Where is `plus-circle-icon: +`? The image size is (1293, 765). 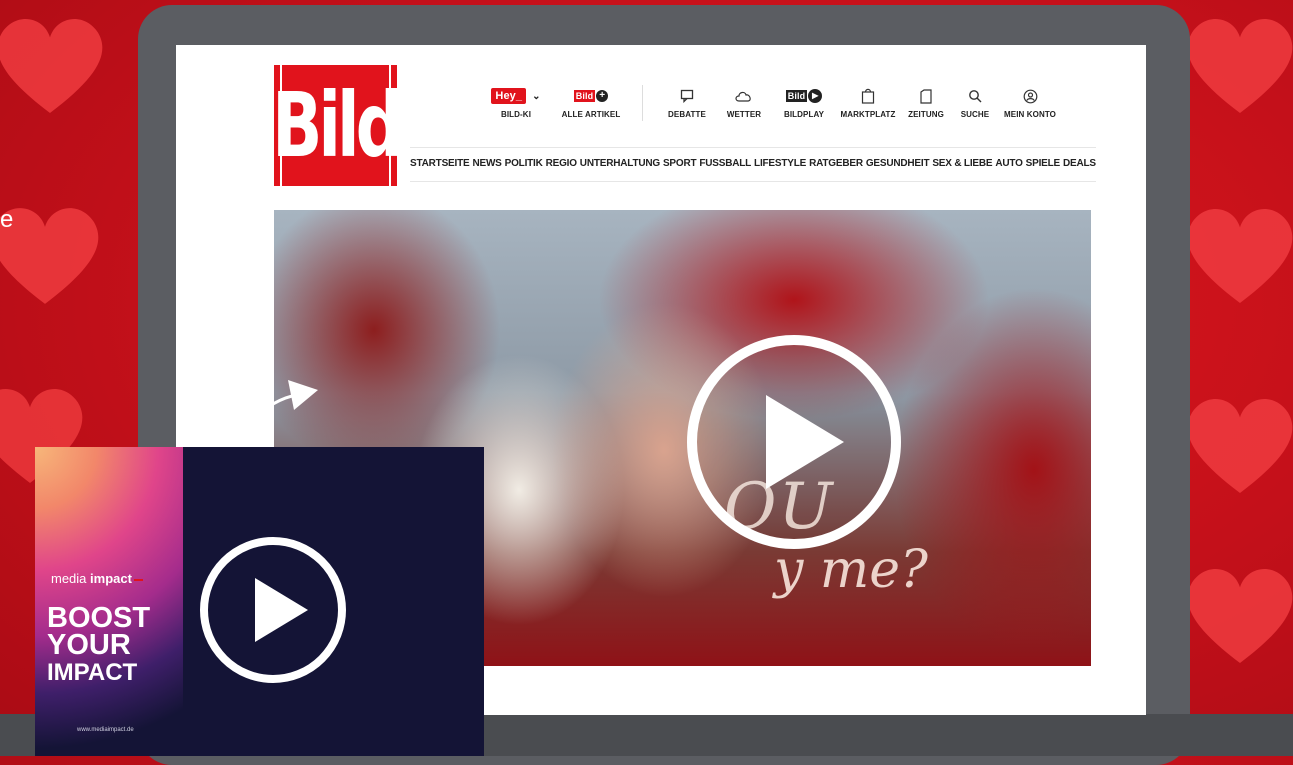
plus-circle-icon: + is located at coordinates (602, 96).